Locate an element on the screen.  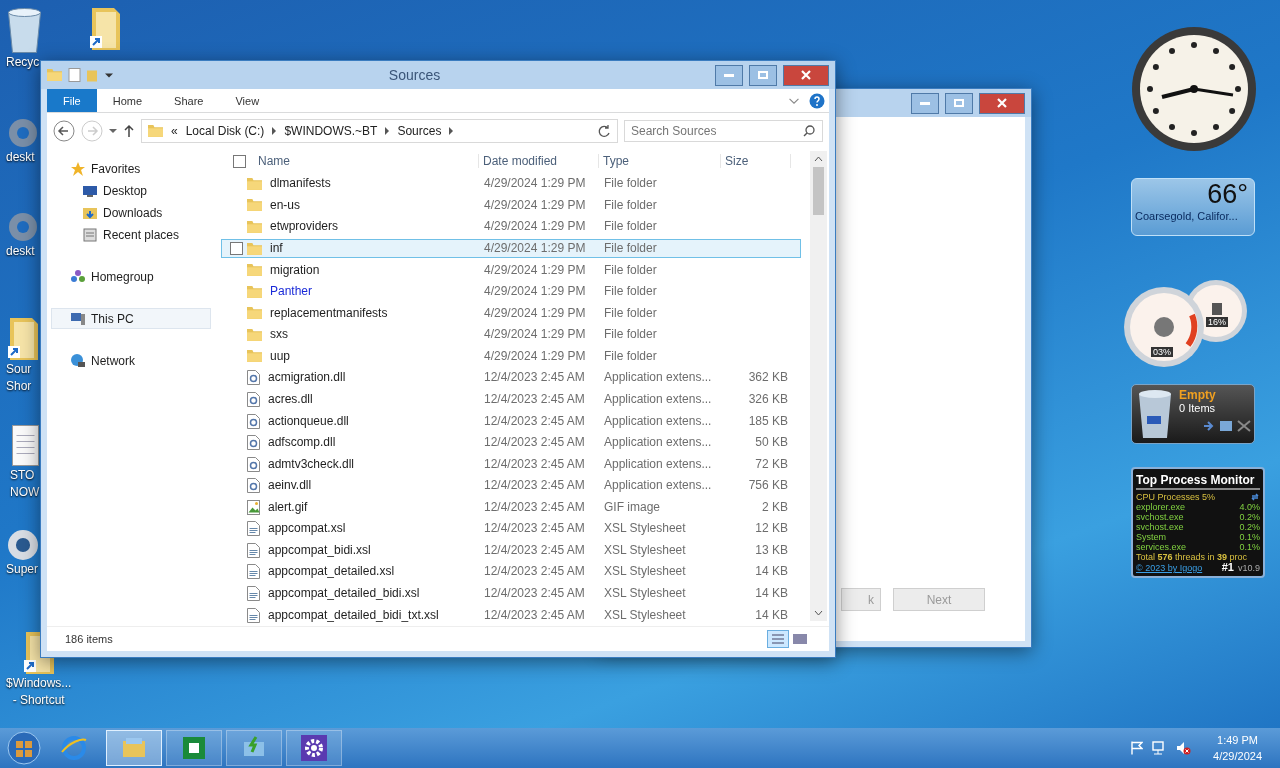
nav-item: Favorites is located at coordinates (131, 168).